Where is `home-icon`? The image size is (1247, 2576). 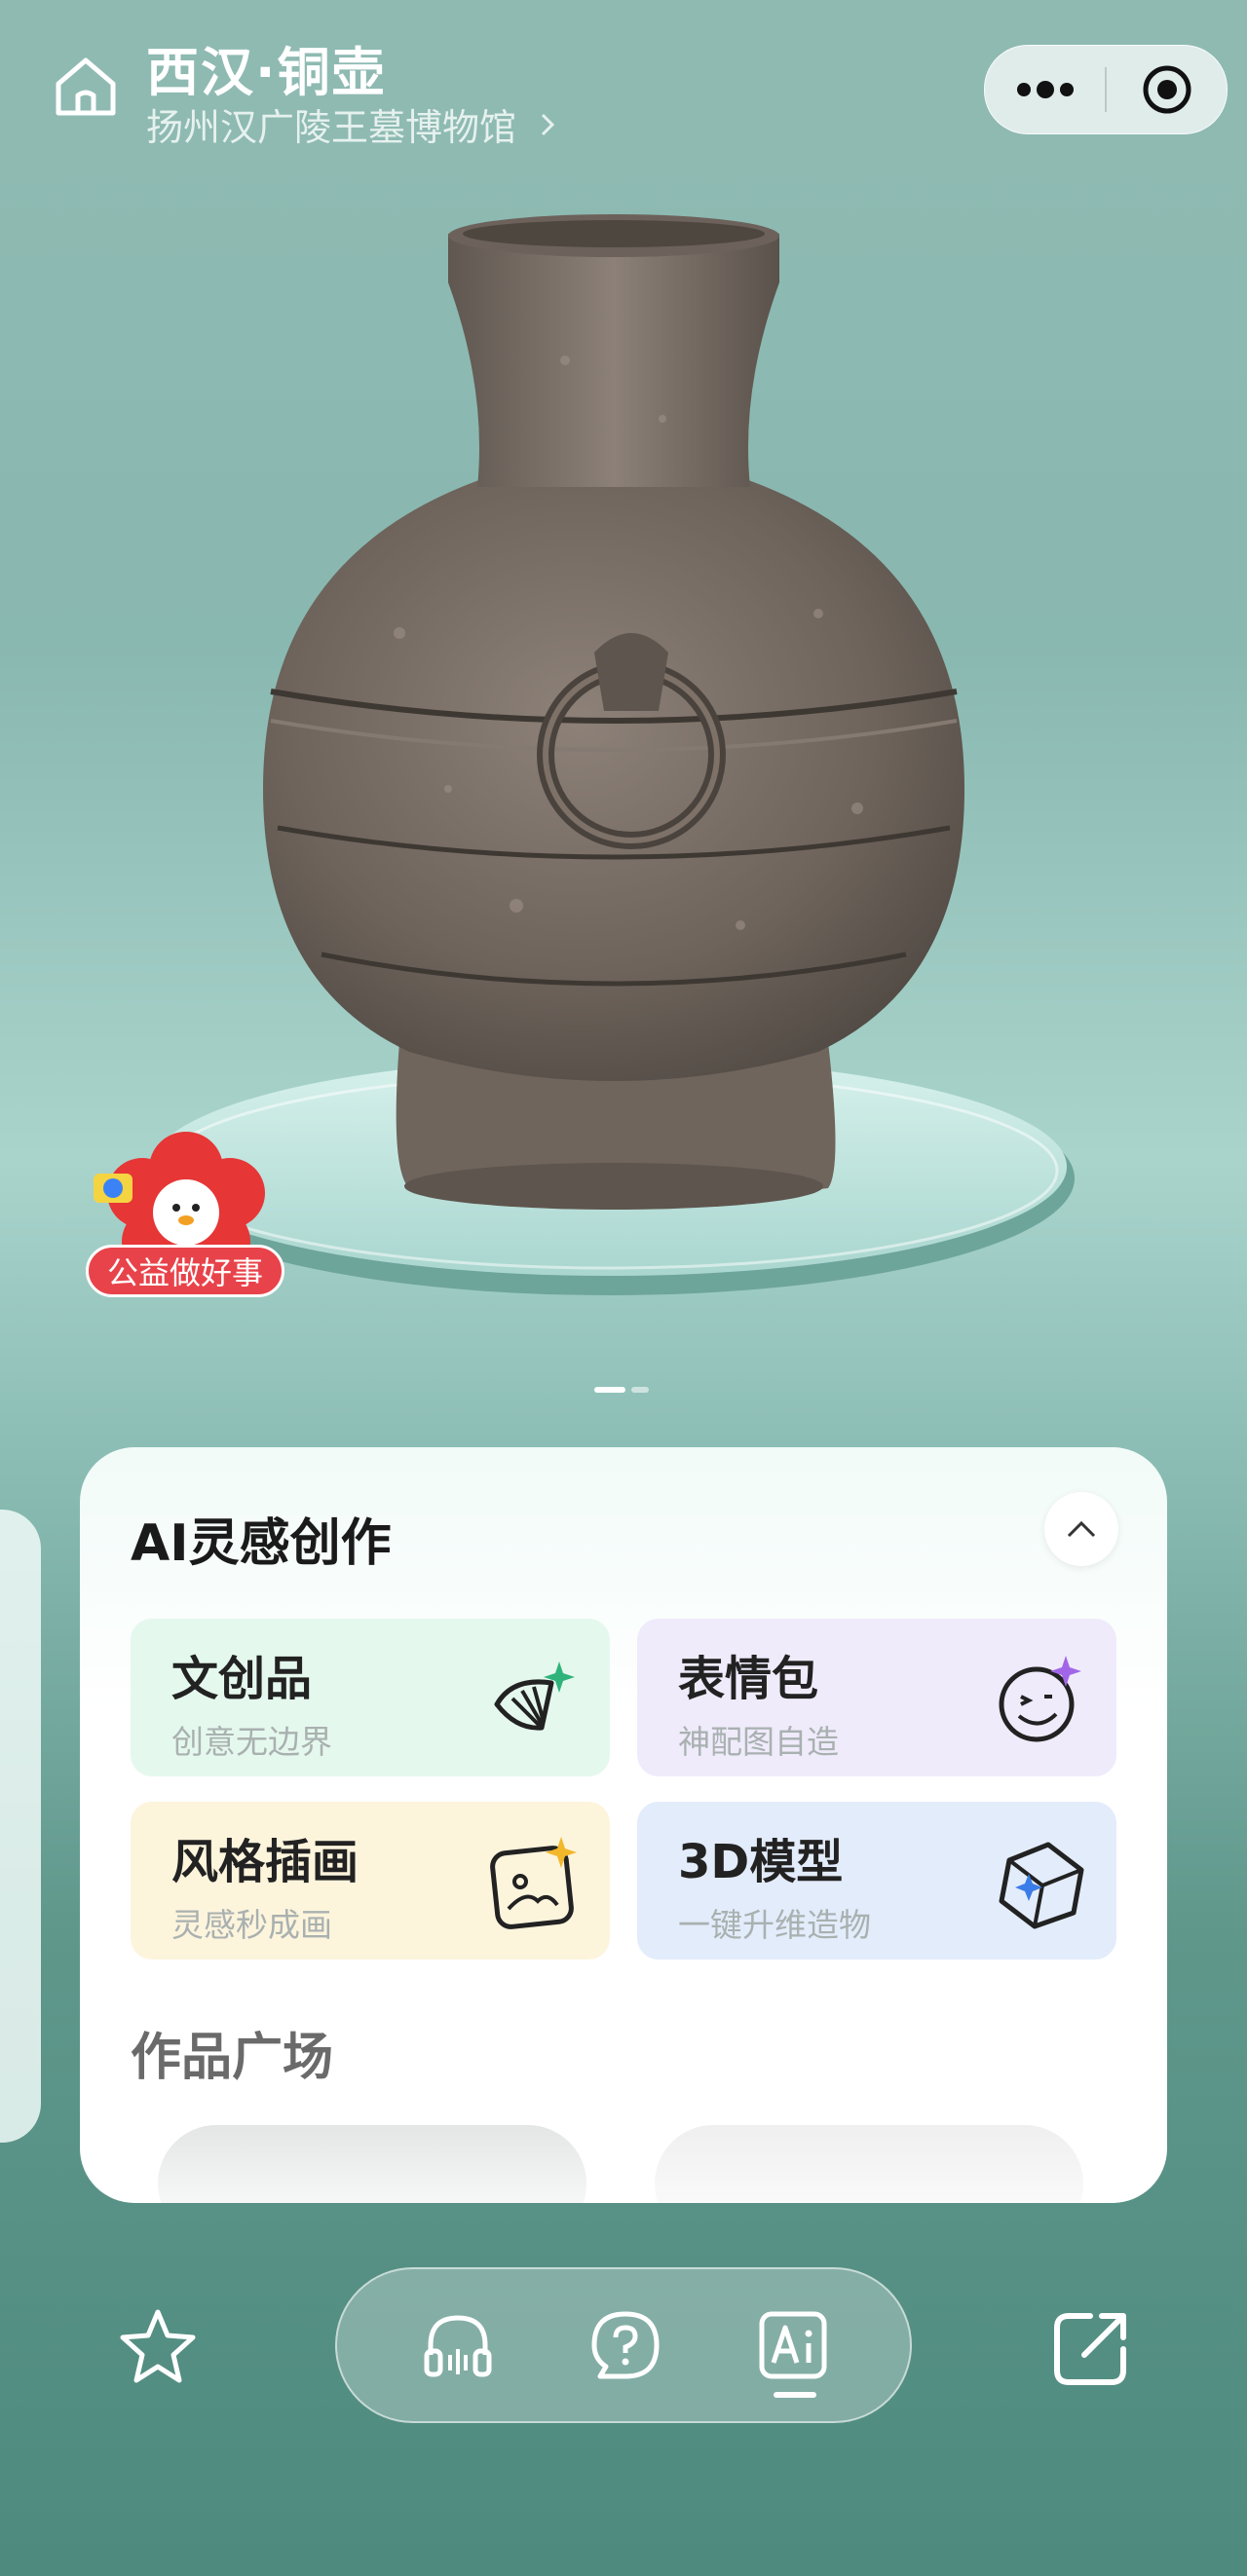
home-icon is located at coordinates (86, 86).